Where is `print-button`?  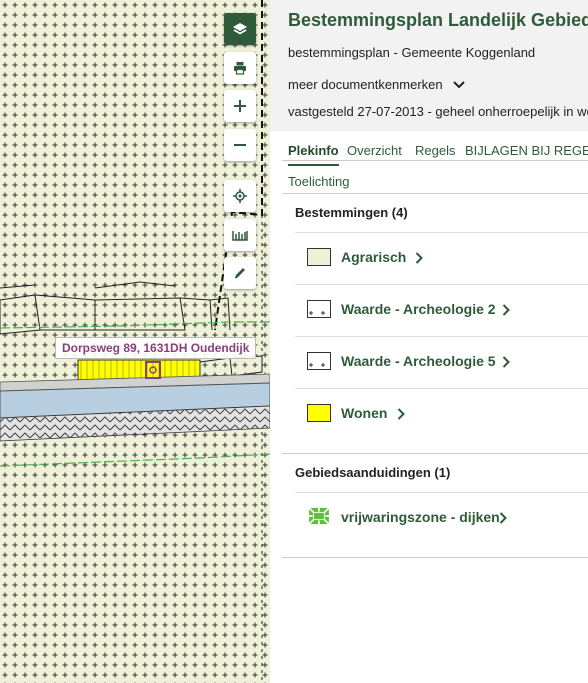 print-button is located at coordinates (240, 68).